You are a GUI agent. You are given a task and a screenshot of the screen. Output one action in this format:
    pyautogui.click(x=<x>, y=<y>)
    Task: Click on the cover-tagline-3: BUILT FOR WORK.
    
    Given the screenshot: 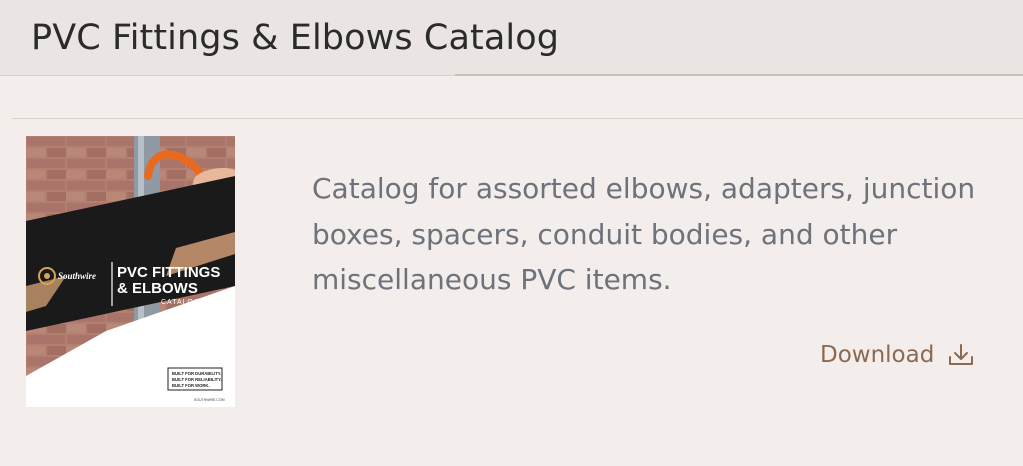 What is the action you would take?
    pyautogui.click(x=191, y=385)
    